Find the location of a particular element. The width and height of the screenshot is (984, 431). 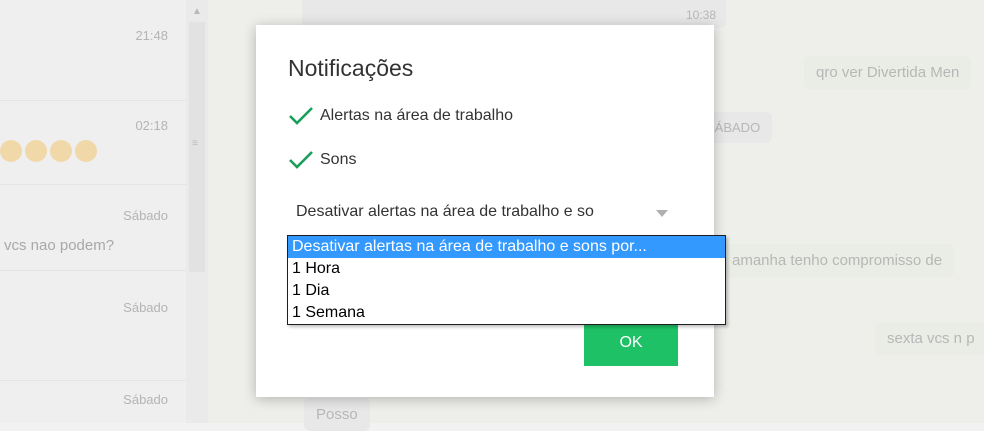

message-bubble: amanha tenho compromisso de is located at coordinates (837, 260).